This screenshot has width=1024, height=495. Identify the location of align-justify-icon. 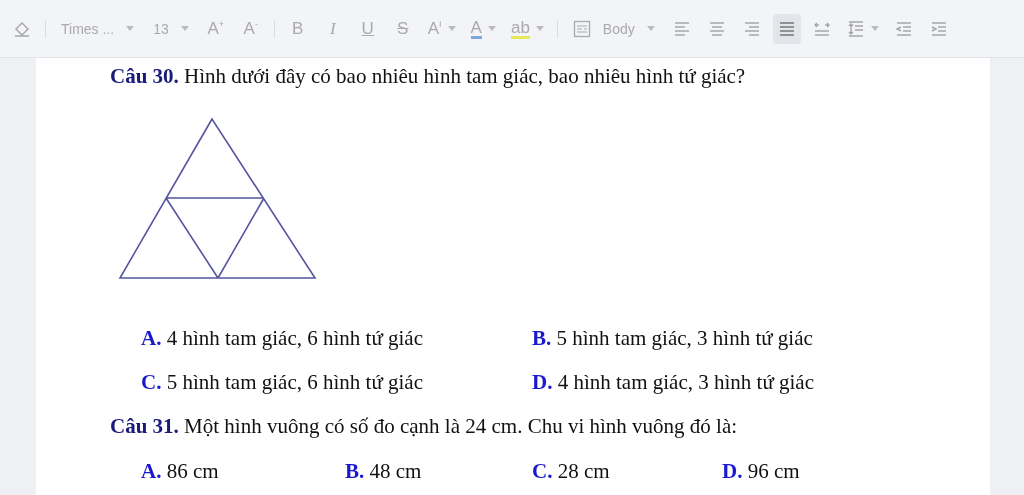
(786, 28).